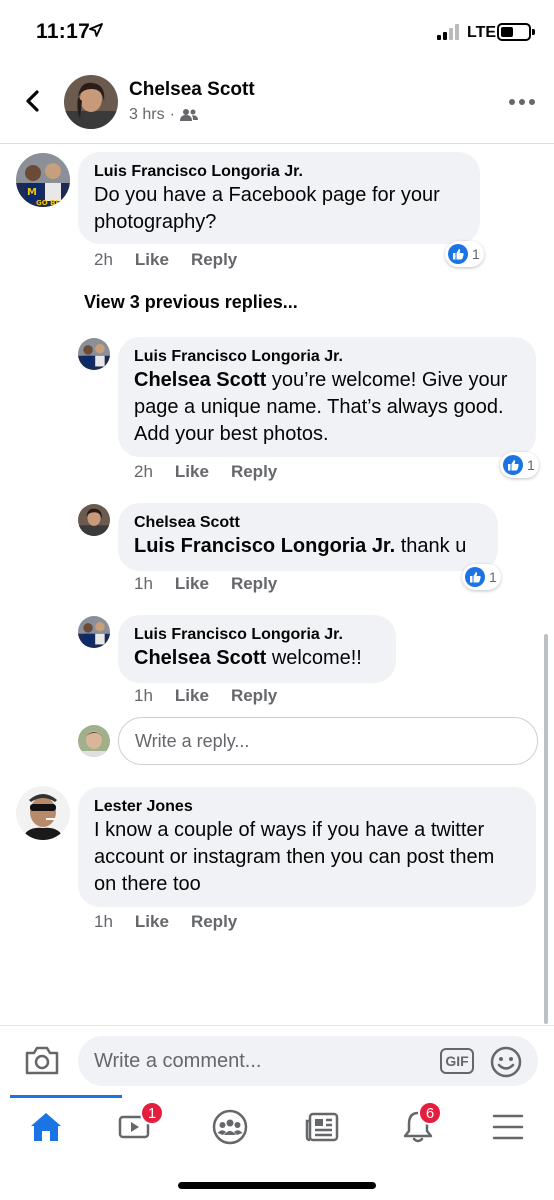  What do you see at coordinates (176, 922) in the screenshot?
I see `comment-actions: 1h Like Reply` at bounding box center [176, 922].